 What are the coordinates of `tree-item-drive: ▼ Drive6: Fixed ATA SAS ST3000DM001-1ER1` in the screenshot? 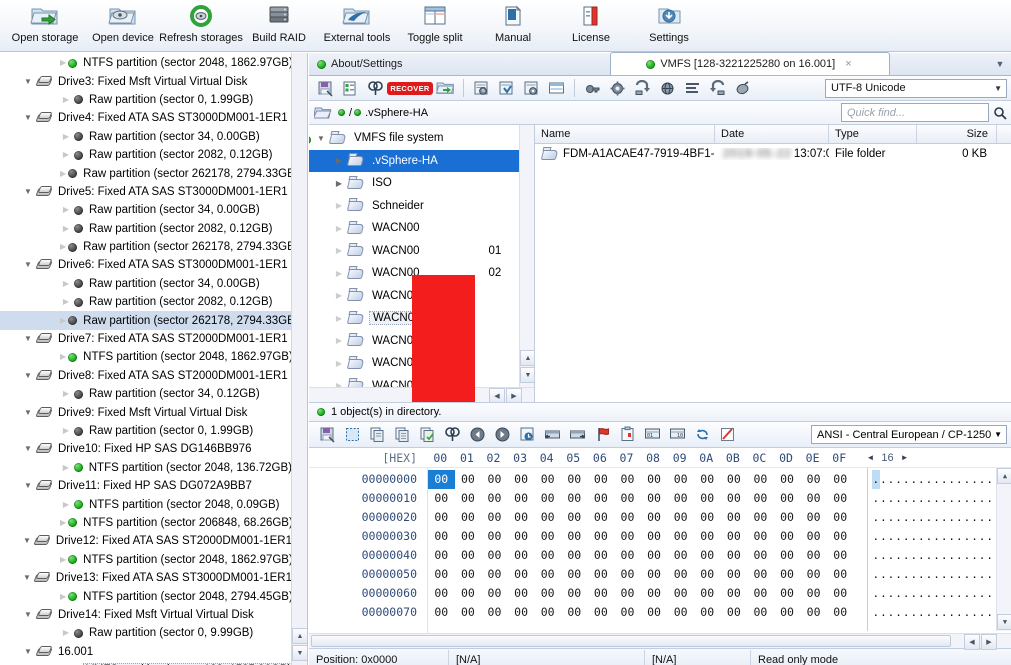 It's located at (146, 265).